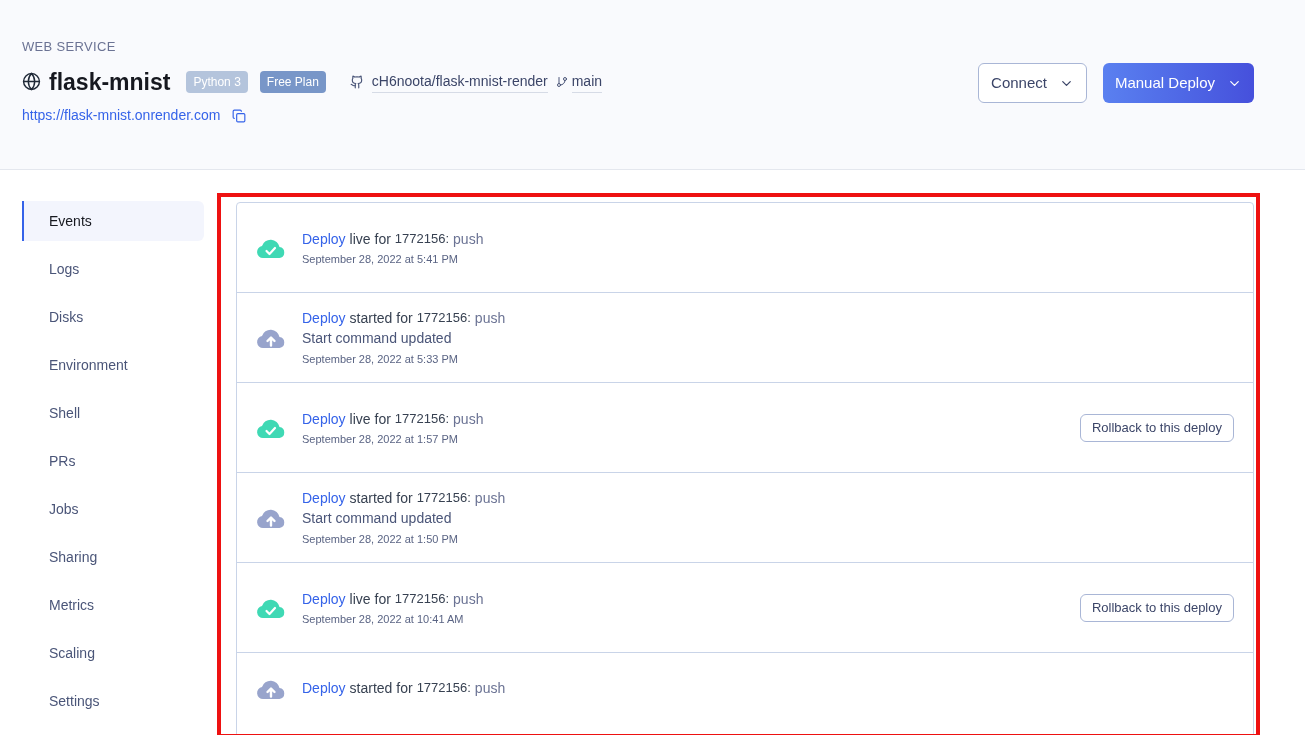  Describe the element at coordinates (113, 509) in the screenshot. I see `sidebar-item: Jobs` at that location.